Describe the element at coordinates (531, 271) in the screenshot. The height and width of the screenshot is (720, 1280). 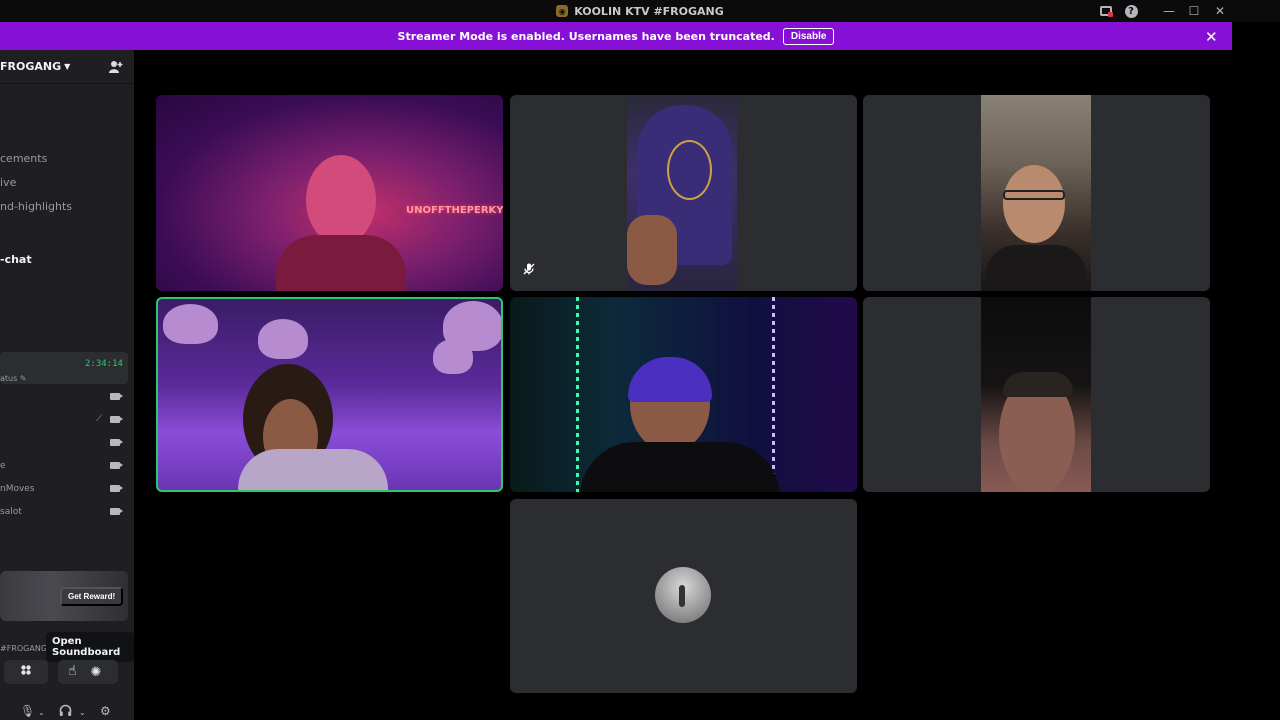
I see `mic-muted-icon` at that location.